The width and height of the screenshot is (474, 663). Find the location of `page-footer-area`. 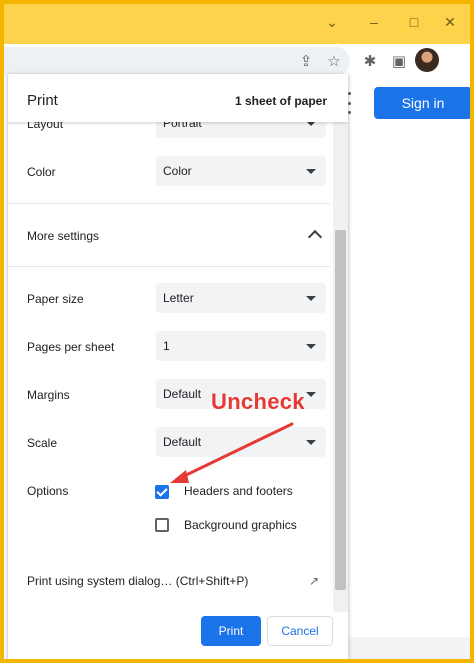

page-footer-area is located at coordinates (409, 648).